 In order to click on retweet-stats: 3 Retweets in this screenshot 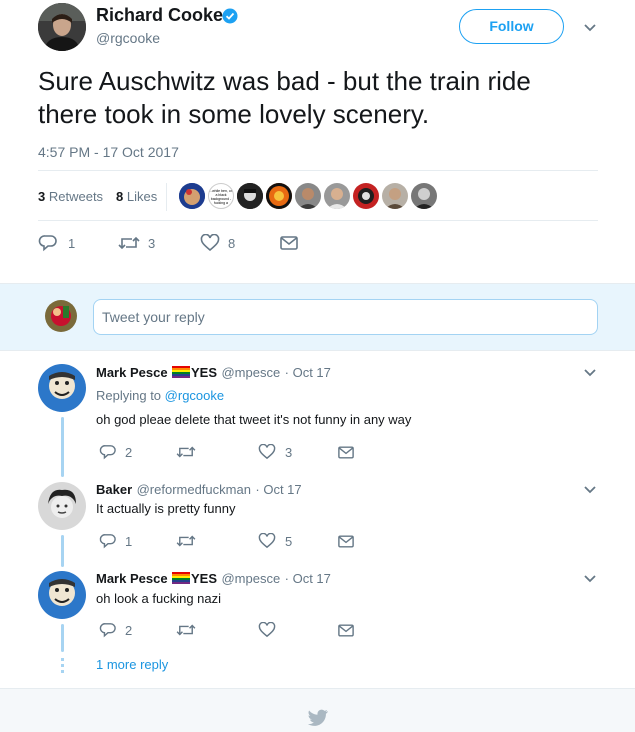, I will do `click(70, 196)`.